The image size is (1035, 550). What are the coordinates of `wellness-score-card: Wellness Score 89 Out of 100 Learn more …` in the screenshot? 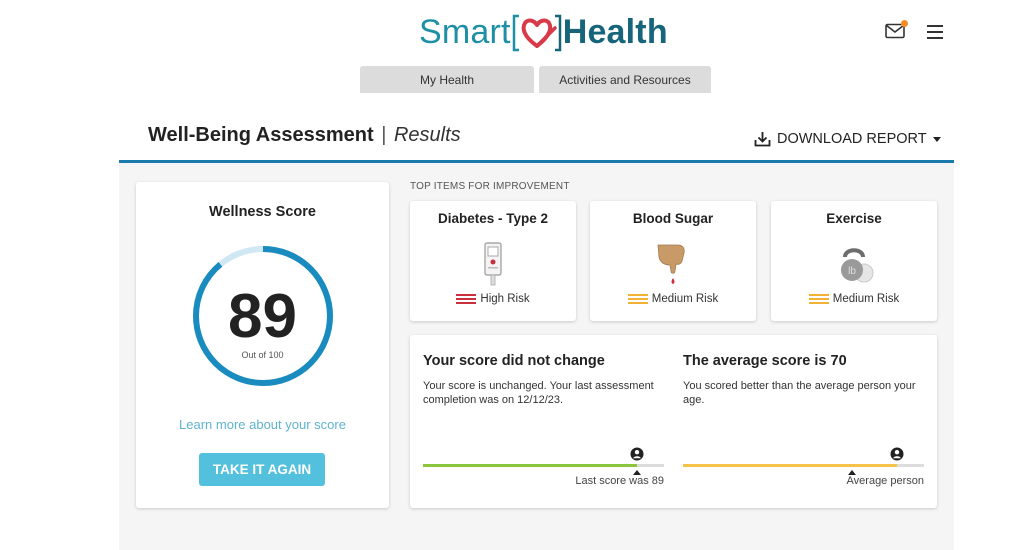 It's located at (262, 345).